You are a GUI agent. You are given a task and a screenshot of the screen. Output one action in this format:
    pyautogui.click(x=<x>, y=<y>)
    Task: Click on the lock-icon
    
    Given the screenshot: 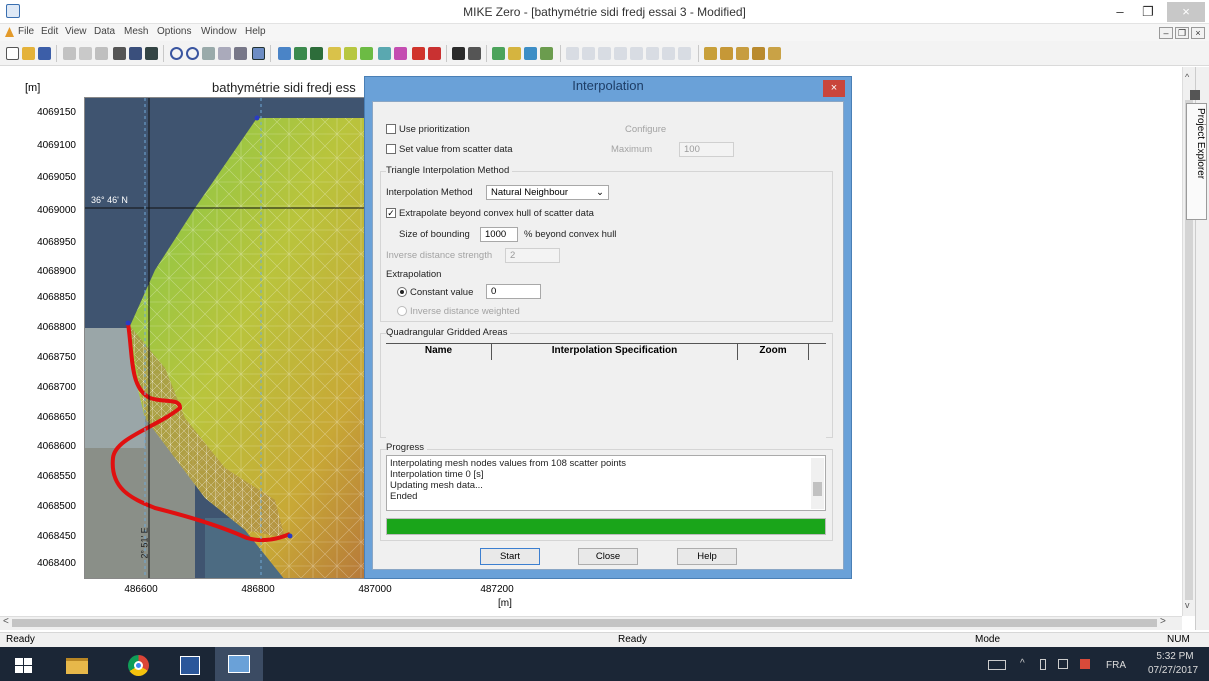 What is the action you would take?
    pyautogui.click(x=474, y=53)
    